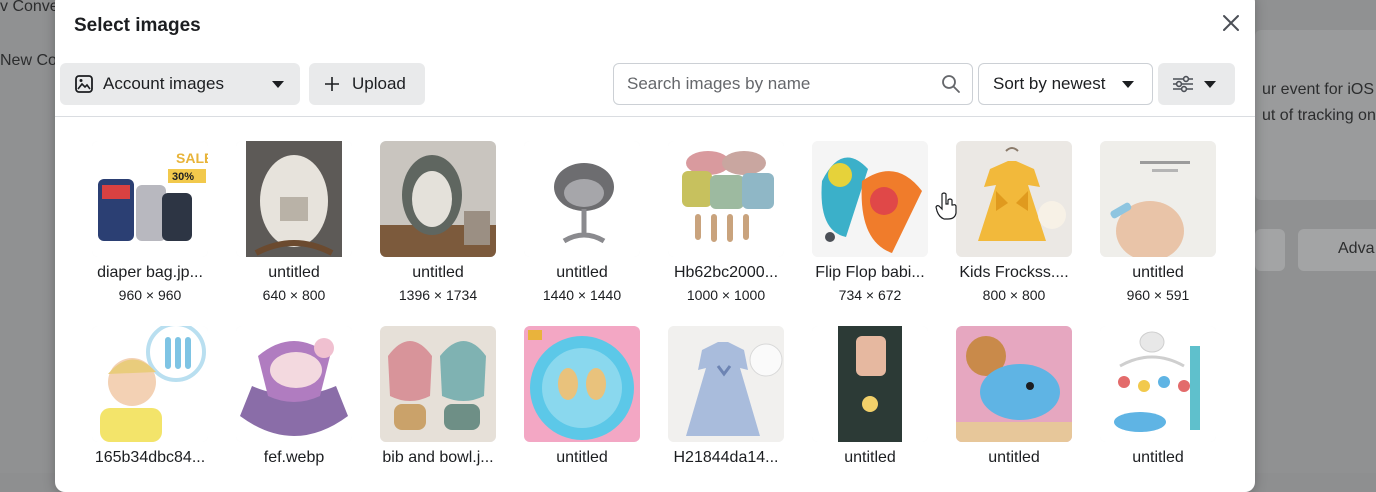 Image resolution: width=1376 pixels, height=492 pixels. Describe the element at coordinates (1319, 89) in the screenshot. I see `bg-text: ur event for iOS 1` at that location.